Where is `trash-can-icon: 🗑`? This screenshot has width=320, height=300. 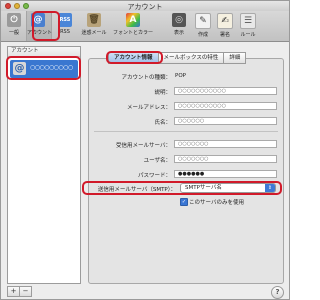
trash-can-icon: 🗑 is located at coordinates (94, 20).